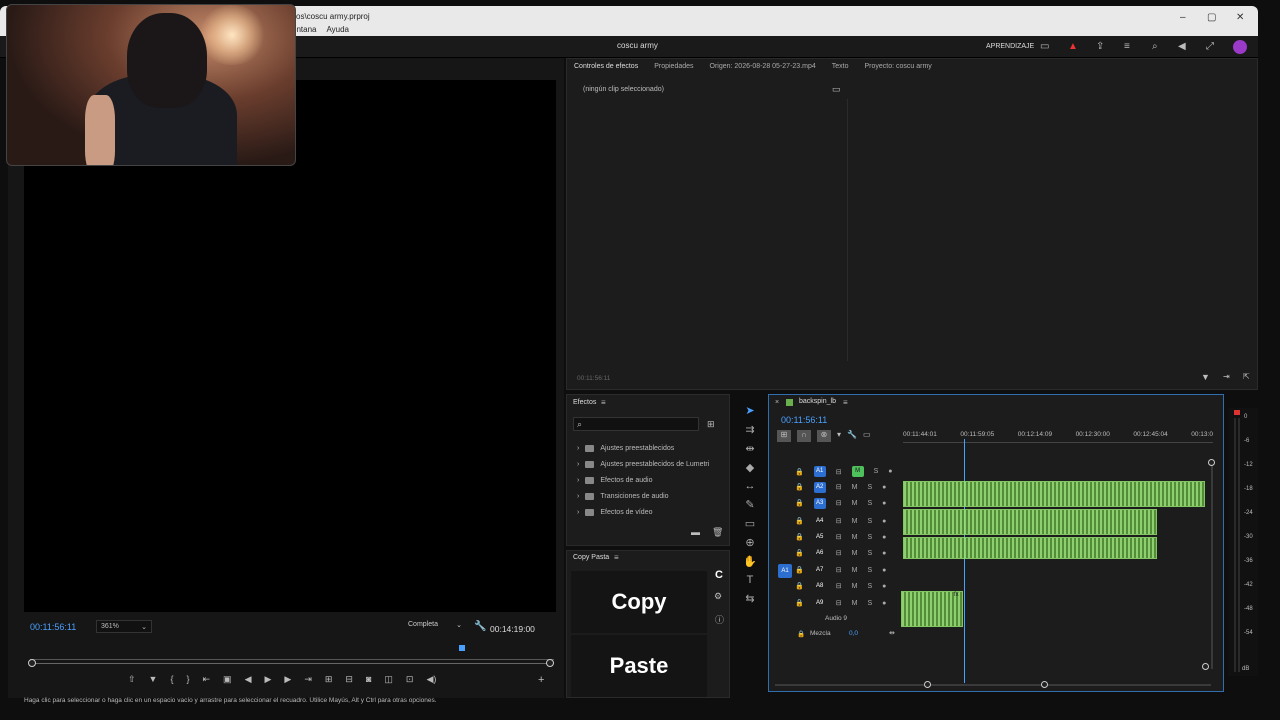 The image size is (1280, 720). Describe the element at coordinates (932, 609) in the screenshot. I see `audio-clip-a9: fx` at that location.